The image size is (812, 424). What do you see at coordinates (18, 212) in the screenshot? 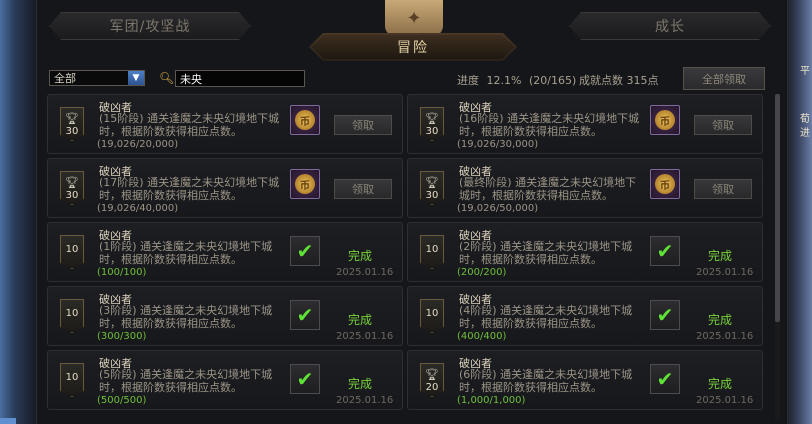
I see `game-background-left` at bounding box center [18, 212].